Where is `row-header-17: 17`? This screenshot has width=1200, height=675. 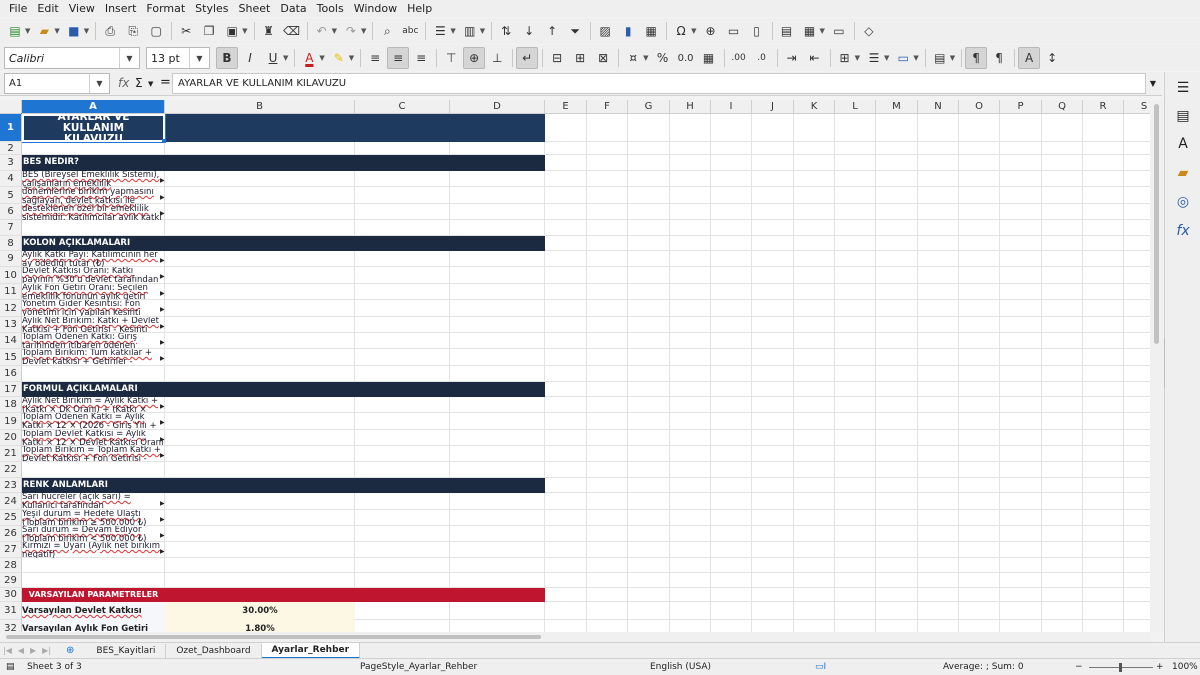 row-header-17: 17 is located at coordinates (11, 389).